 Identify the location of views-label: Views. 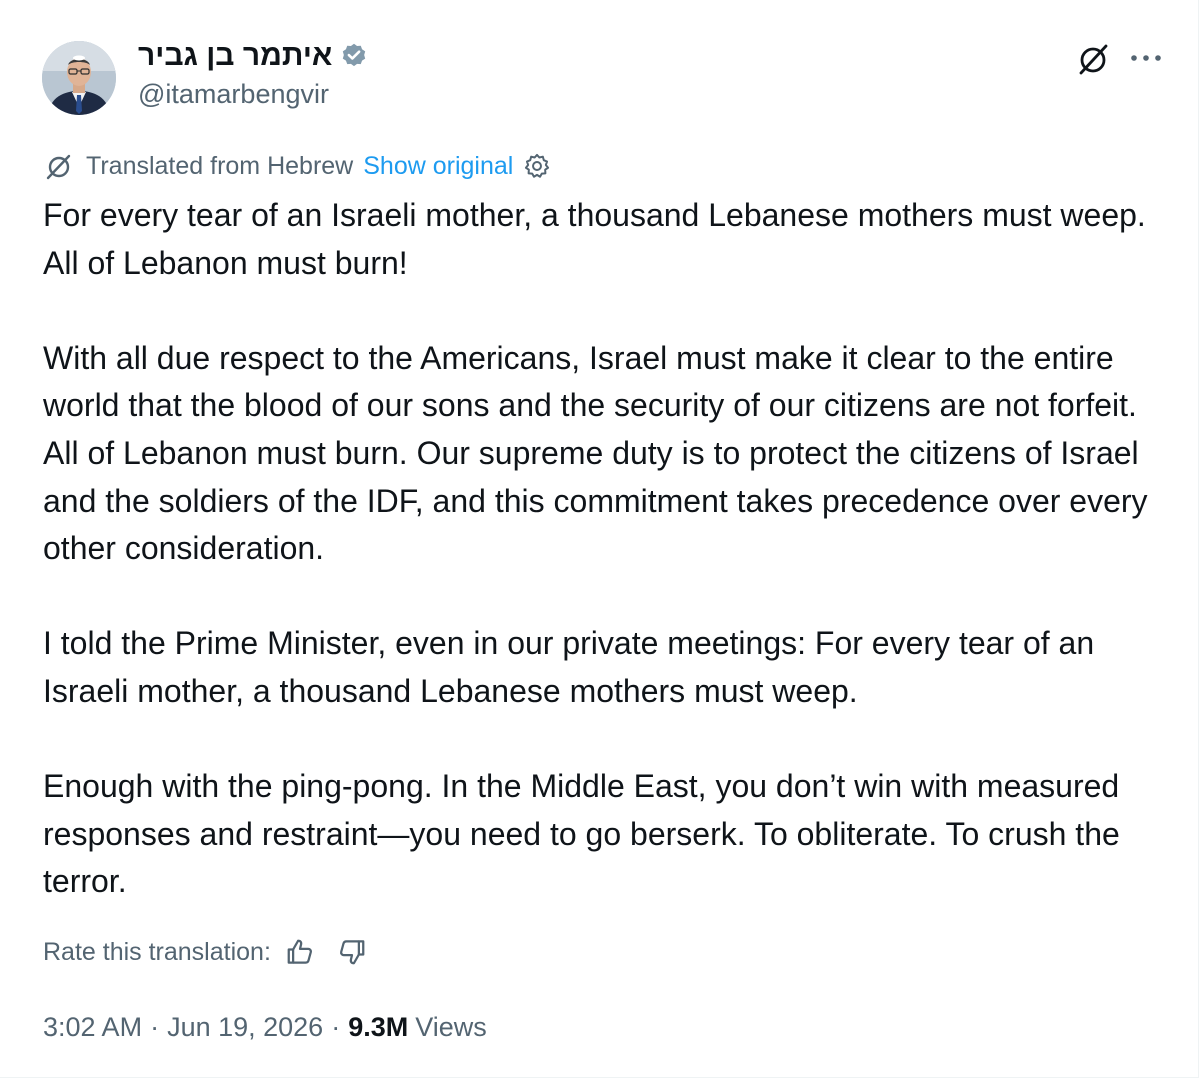
(451, 1027).